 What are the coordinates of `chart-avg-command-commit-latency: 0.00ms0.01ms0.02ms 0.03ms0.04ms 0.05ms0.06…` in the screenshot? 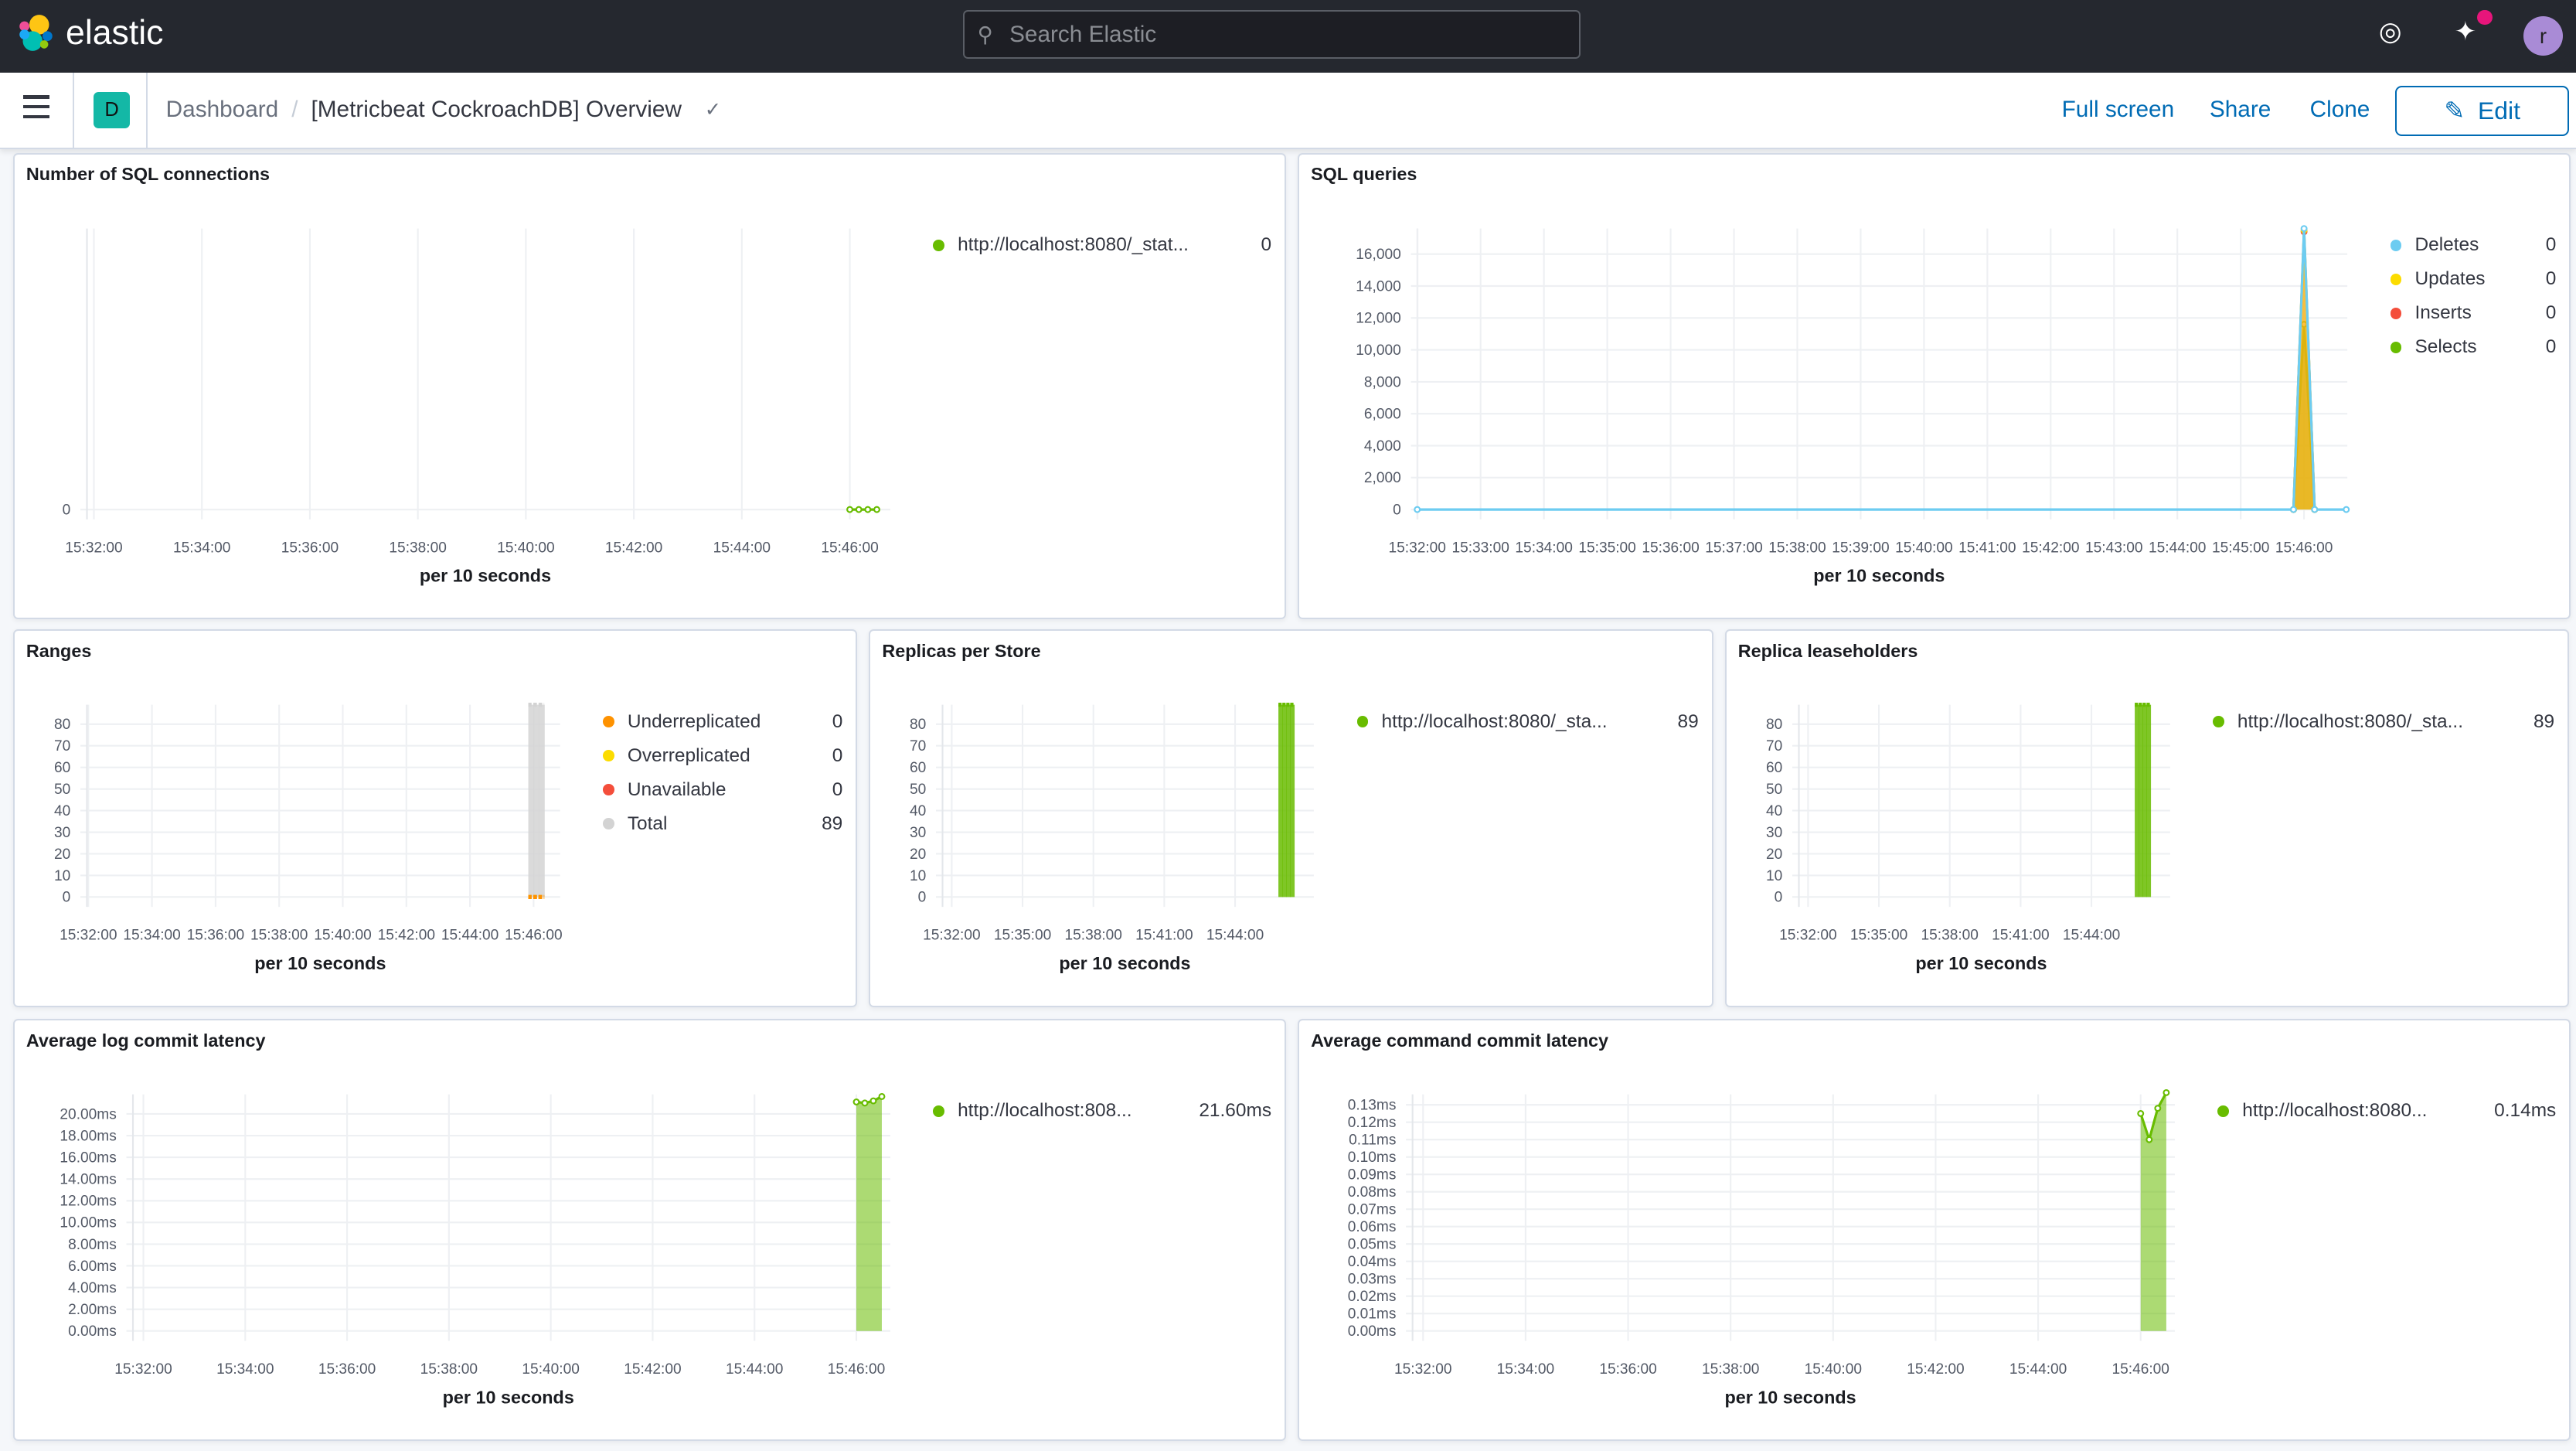 It's located at (1762, 1247).